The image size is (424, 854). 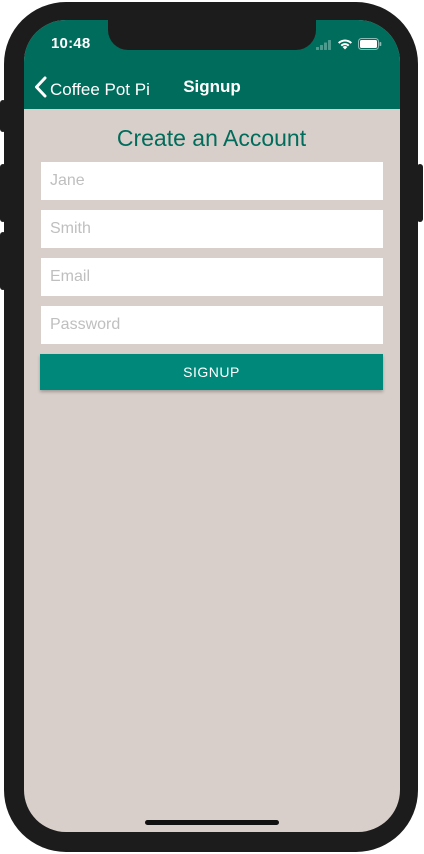 I want to click on power-button, so click(x=420, y=193).